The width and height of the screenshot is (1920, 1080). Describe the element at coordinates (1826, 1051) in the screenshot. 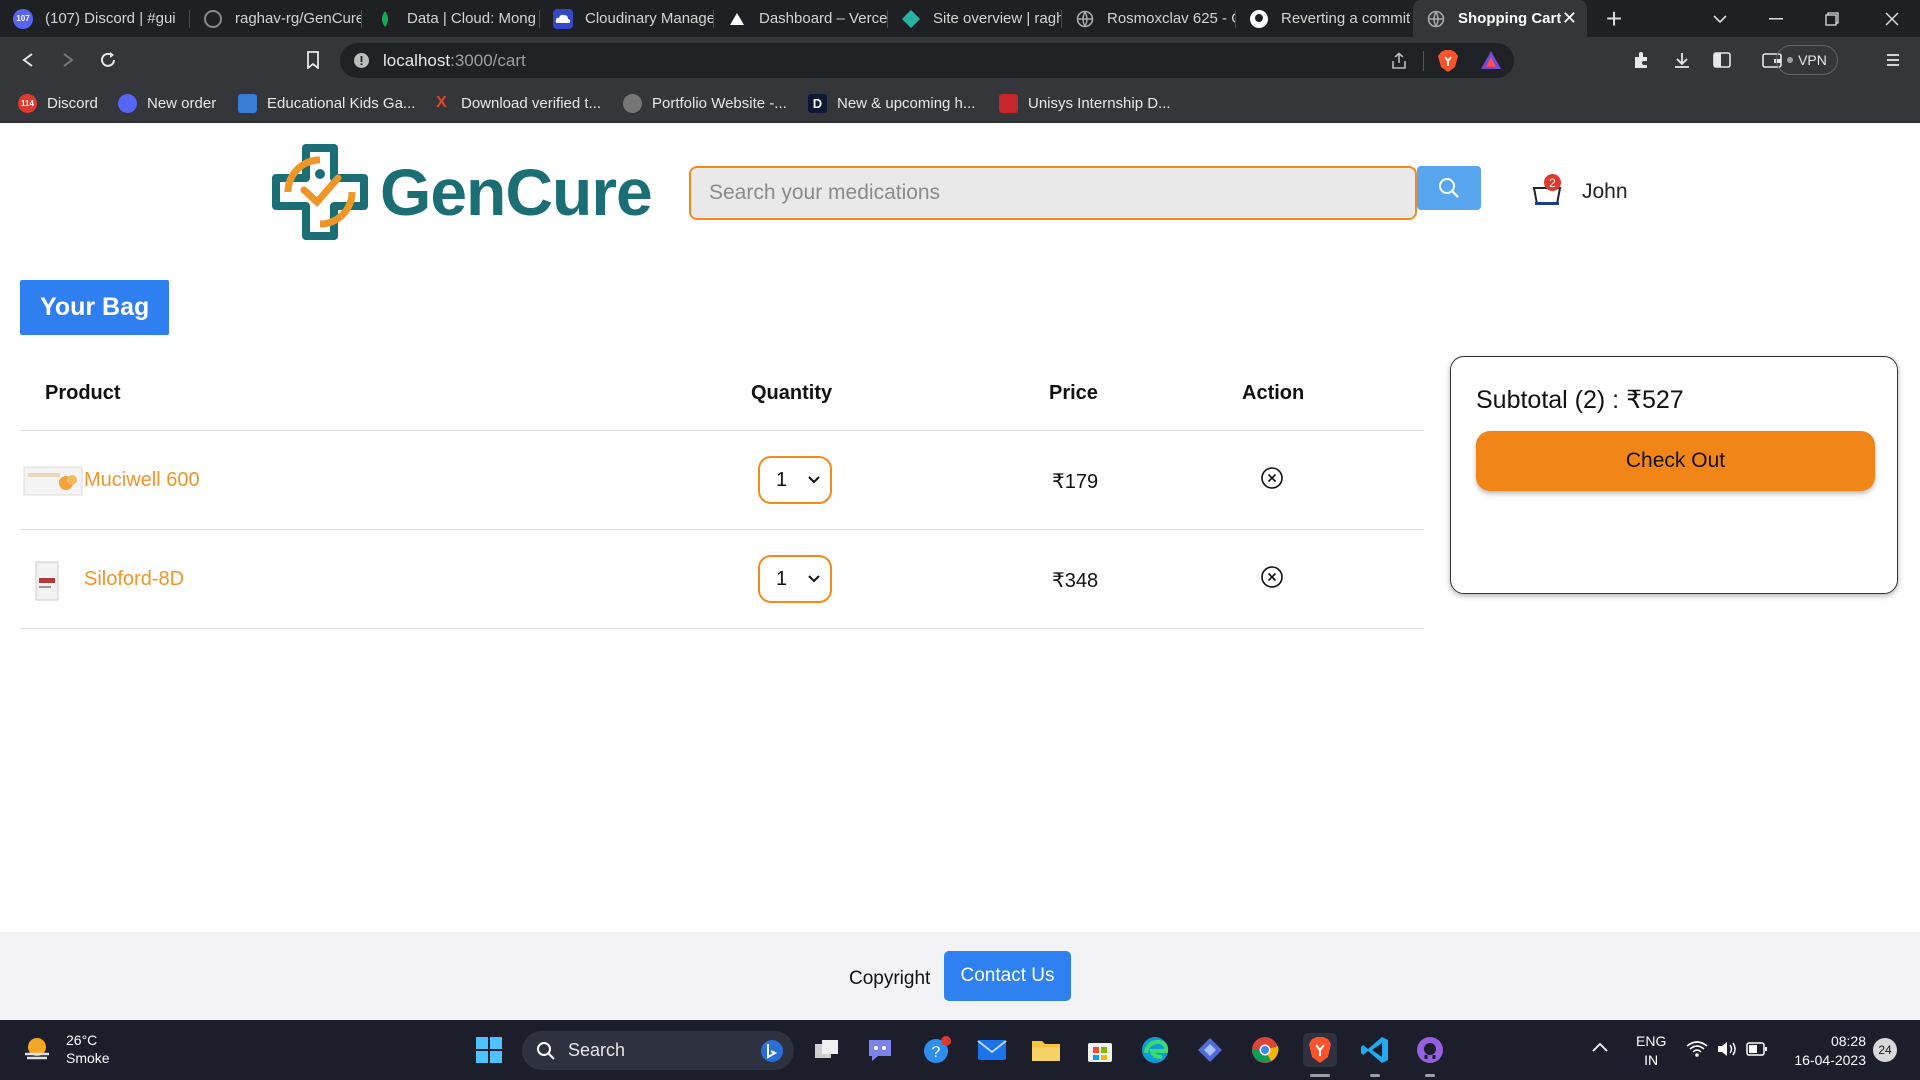

I see `system-clock: 08:28 16-04-2023` at that location.